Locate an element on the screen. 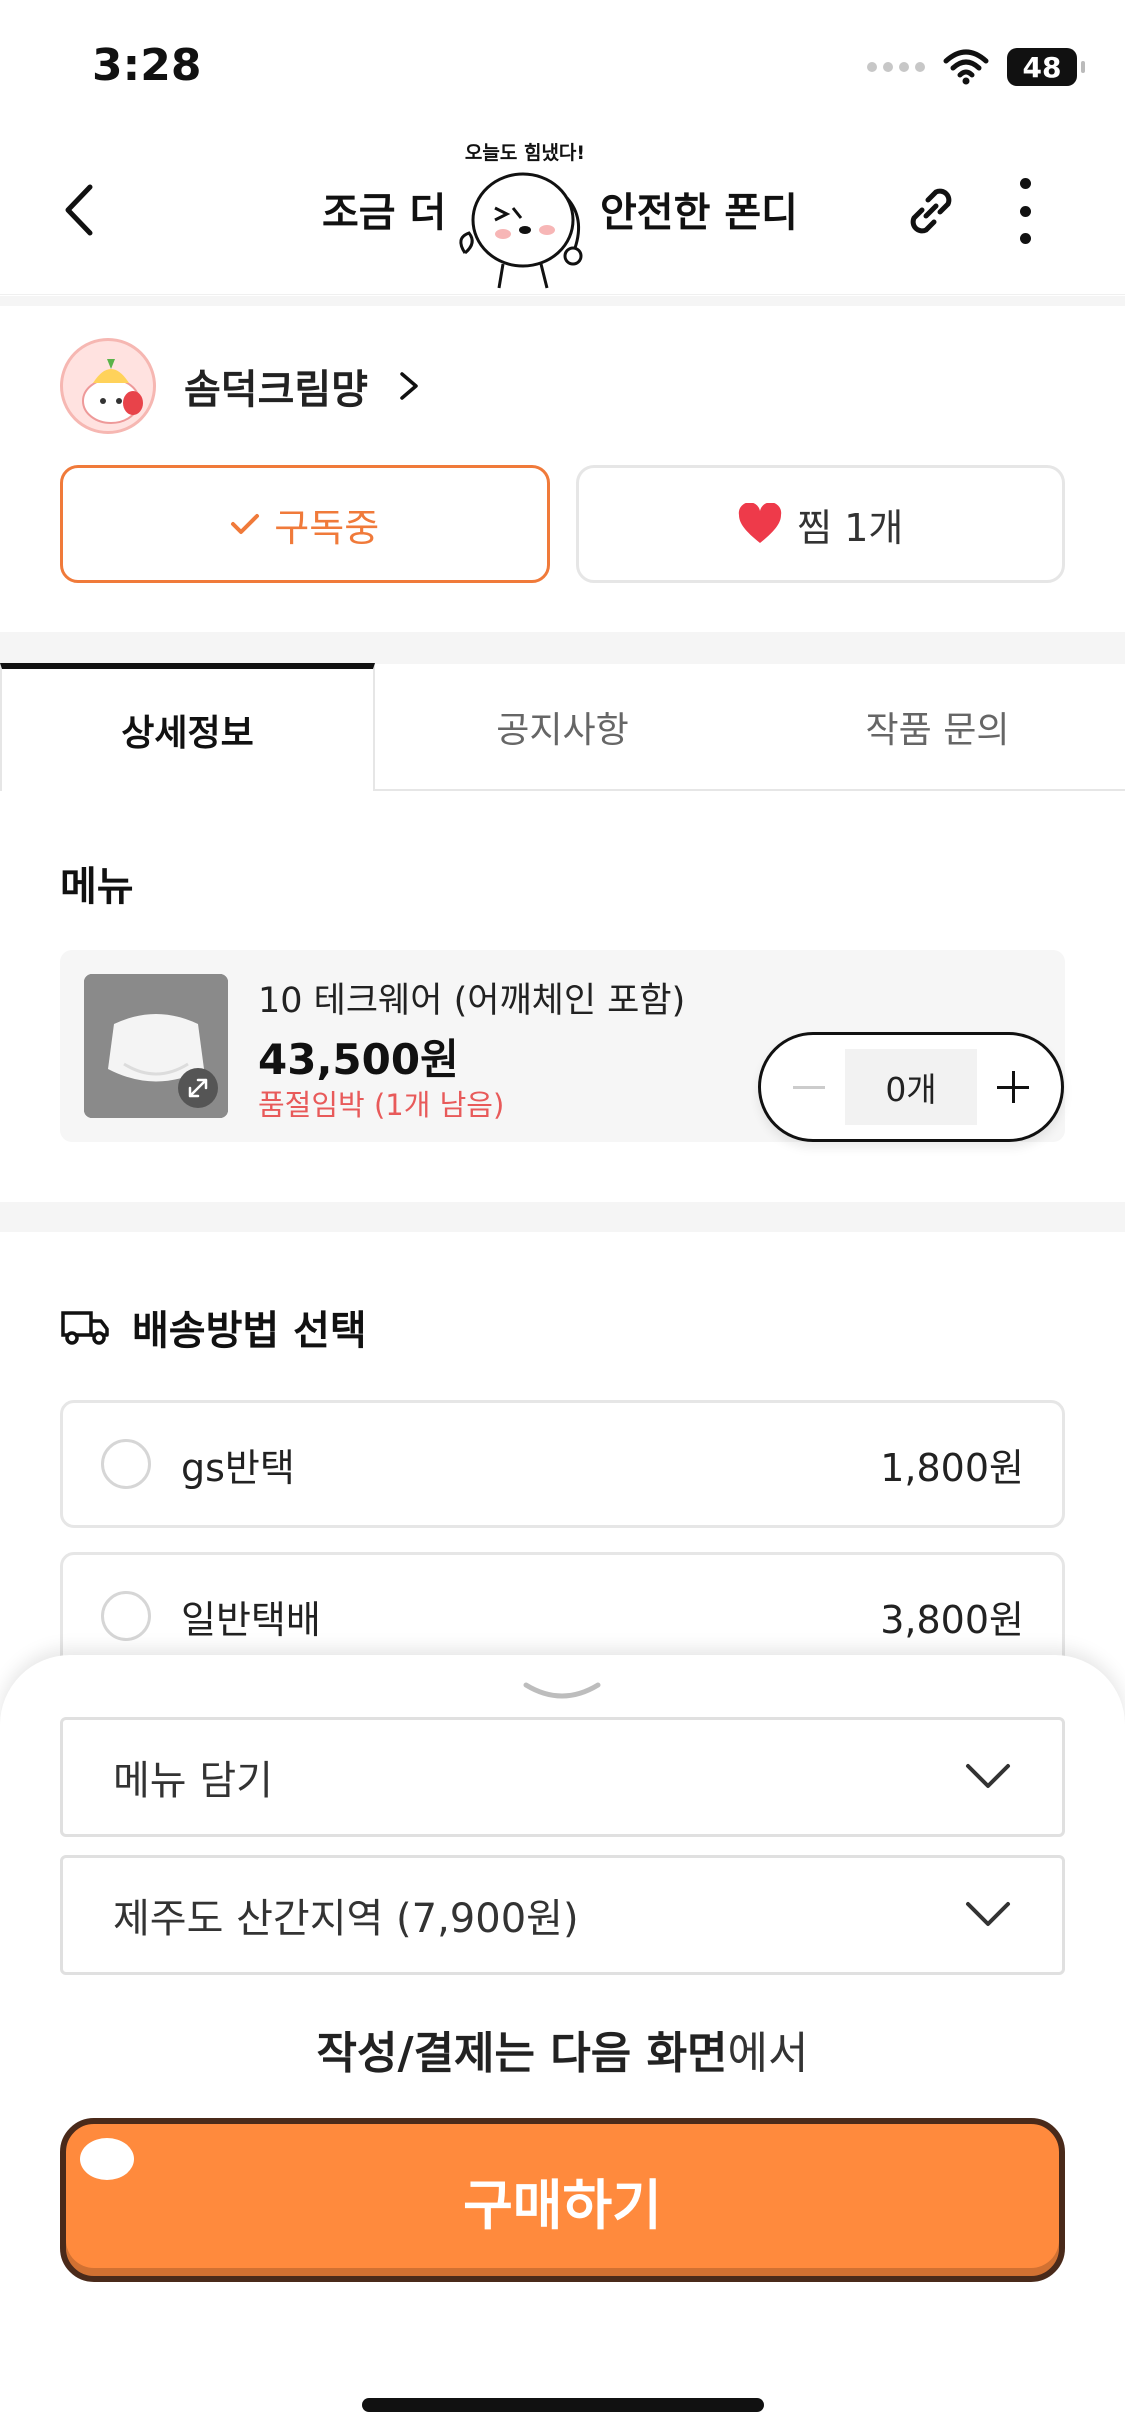  mascot-caption: 오늘도 힘냈다! is located at coordinates (525, 153).